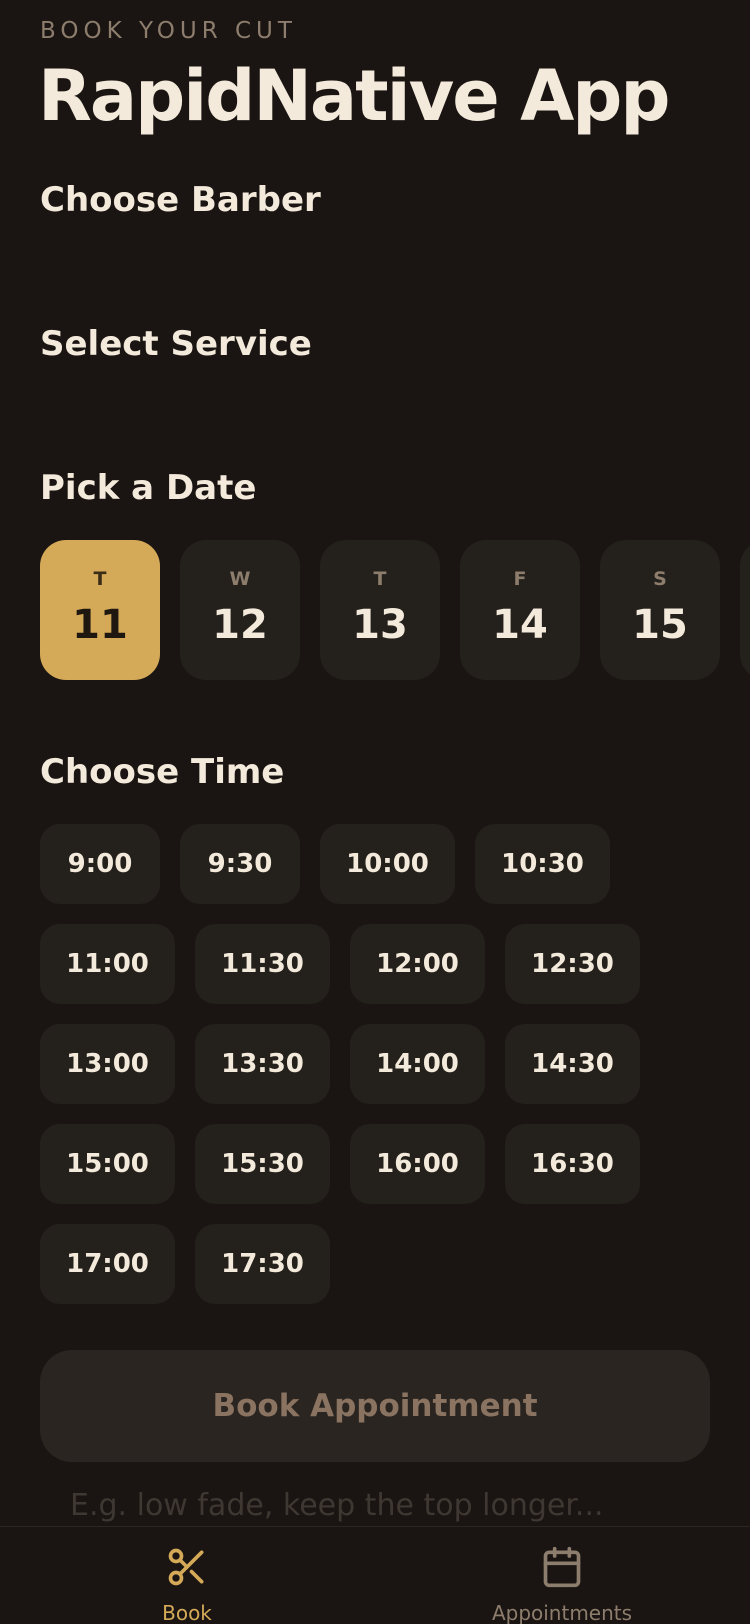 The height and width of the screenshot is (1624, 750). Describe the element at coordinates (417, 1164) in the screenshot. I see `time-slot-button: 16:00` at that location.